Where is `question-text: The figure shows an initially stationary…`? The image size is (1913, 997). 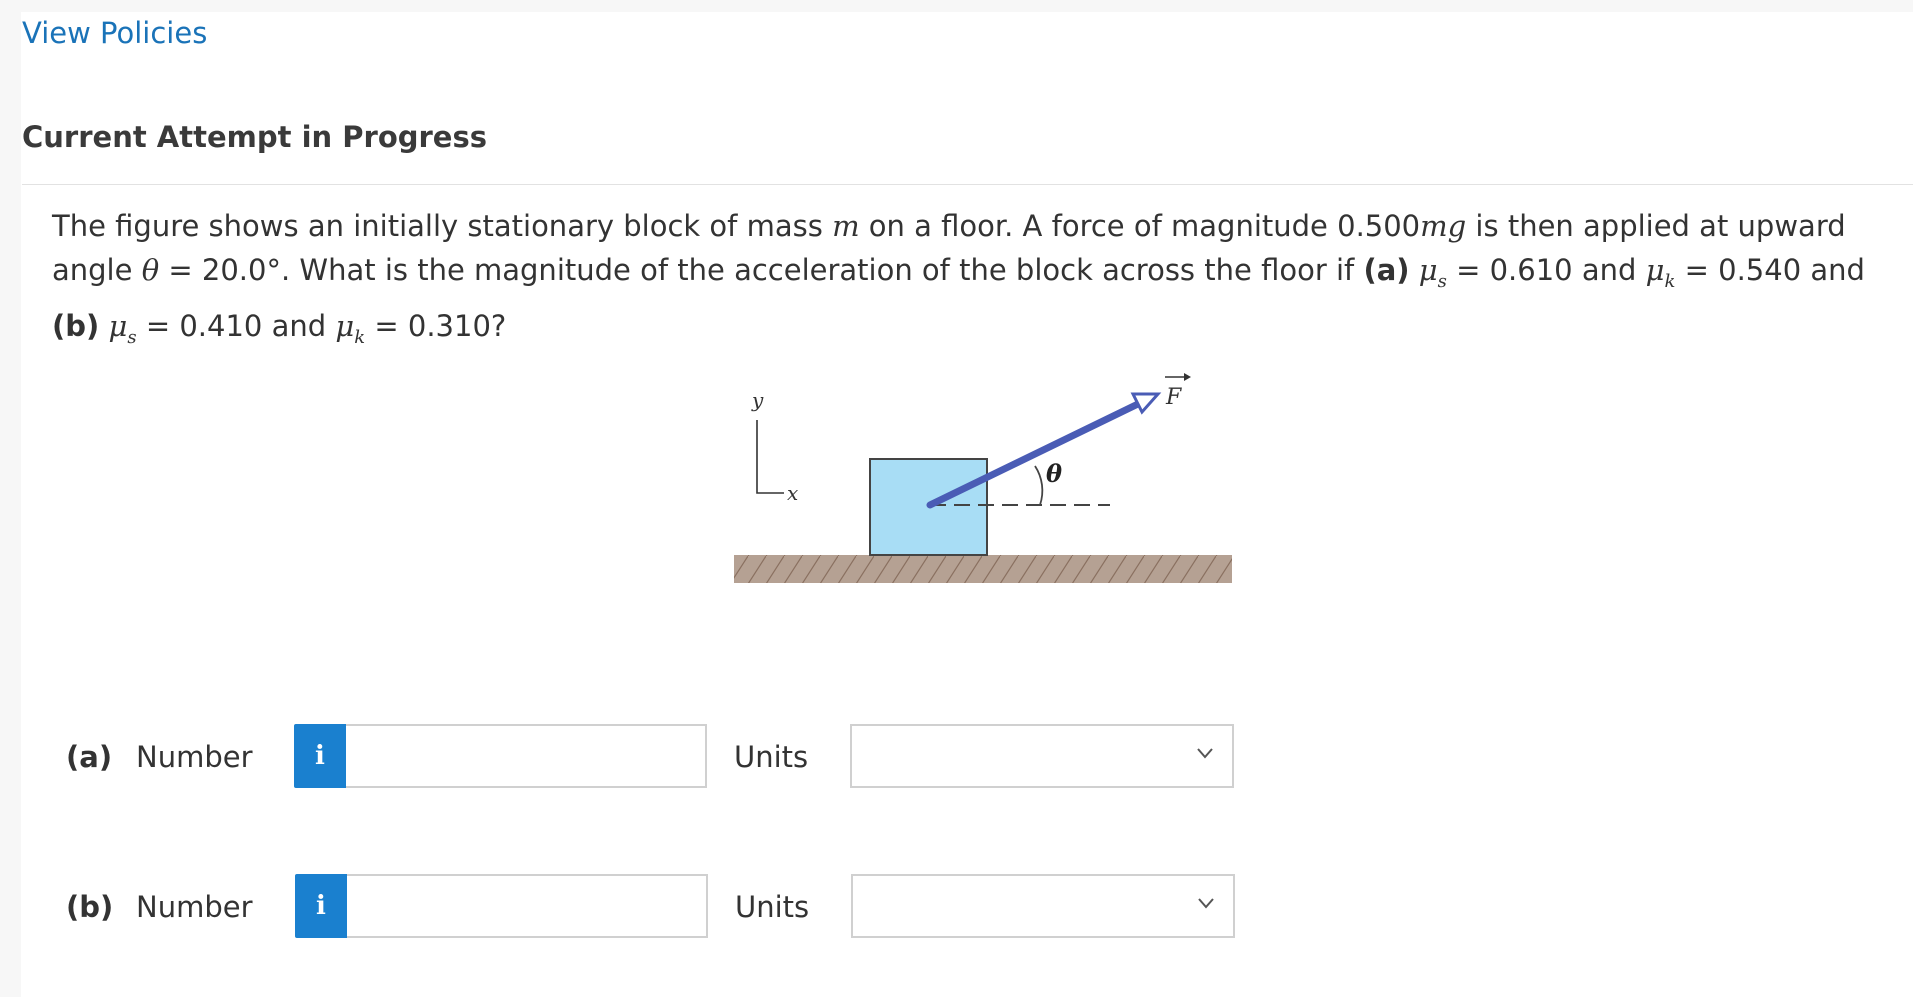 question-text: The figure shows an initially stationary… is located at coordinates (958, 278).